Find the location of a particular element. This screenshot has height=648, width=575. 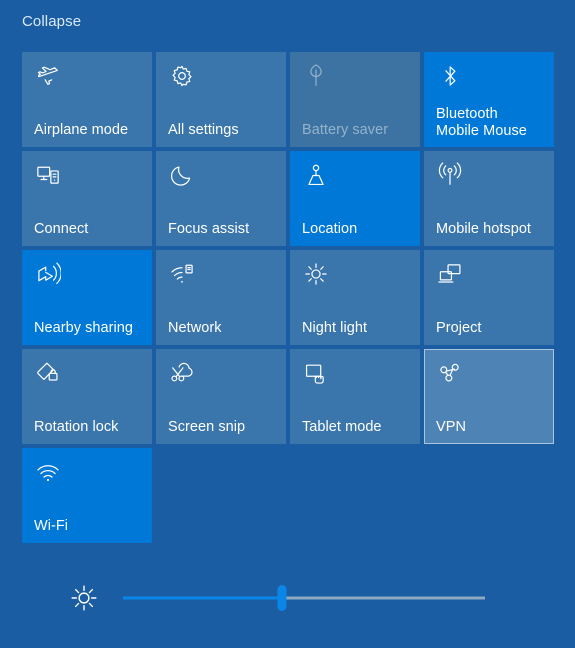

quick-action-tile-mobile-hotspot: Mobile hotspot is located at coordinates (489, 198).